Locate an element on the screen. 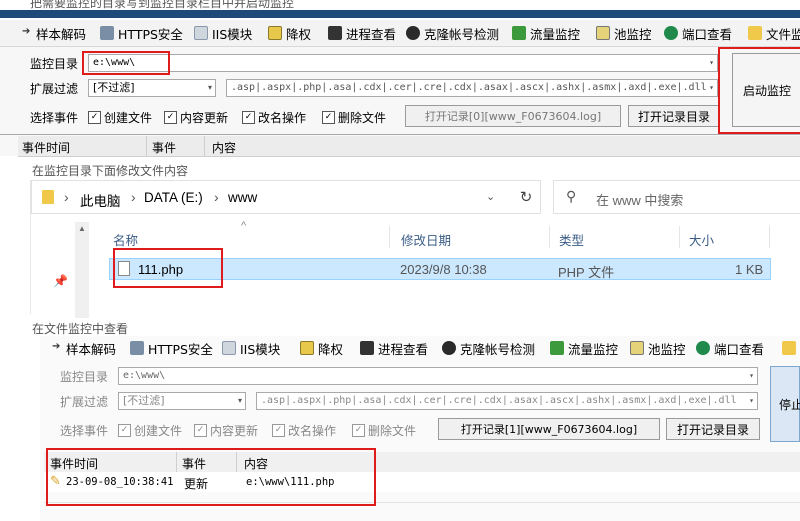 This screenshot has width=800, height=521. file-date: 2023/9/8 10:38 is located at coordinates (443, 269).